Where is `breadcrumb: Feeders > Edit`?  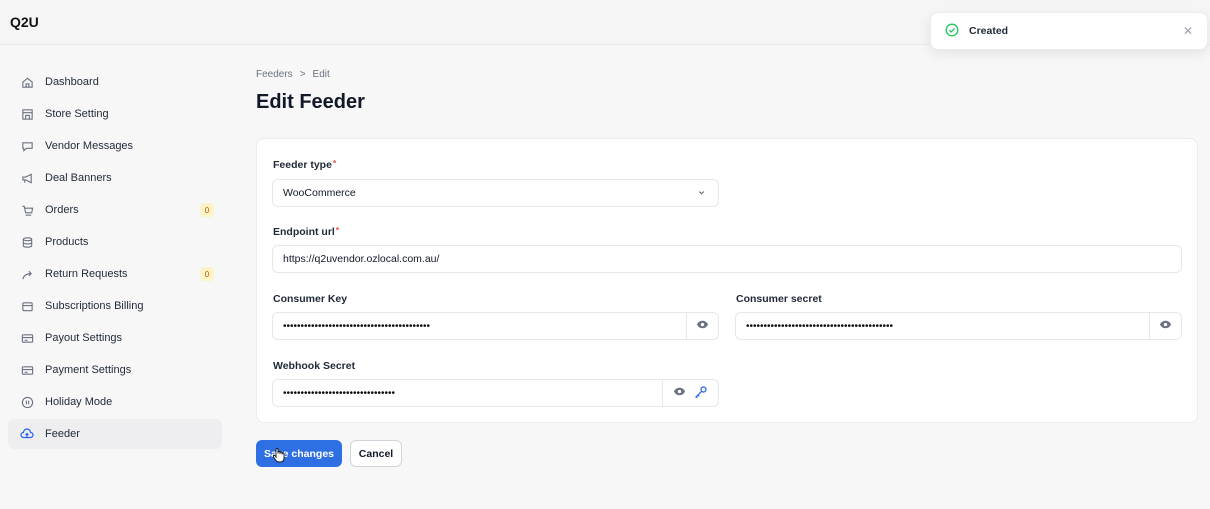
breadcrumb: Feeders > Edit is located at coordinates (293, 74).